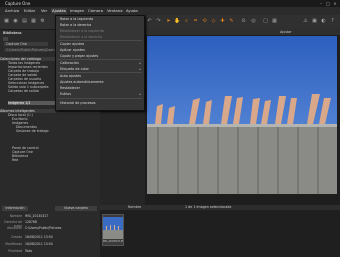 Image resolution: width=340 pixels, height=257 pixels. Describe the element at coordinates (115, 11) in the screenshot. I see `menu-ventana: Ventana` at that location.